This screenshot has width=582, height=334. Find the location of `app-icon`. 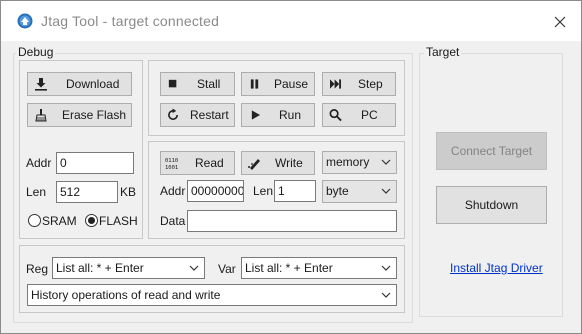

app-icon is located at coordinates (25, 21).